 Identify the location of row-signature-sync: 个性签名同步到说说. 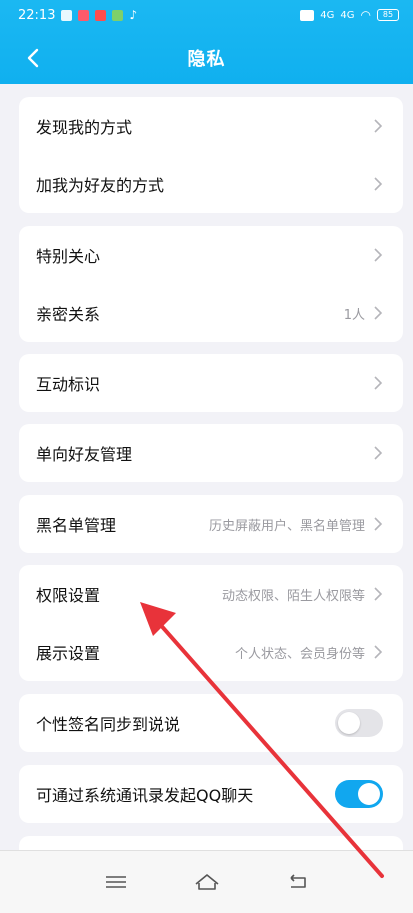
(211, 723).